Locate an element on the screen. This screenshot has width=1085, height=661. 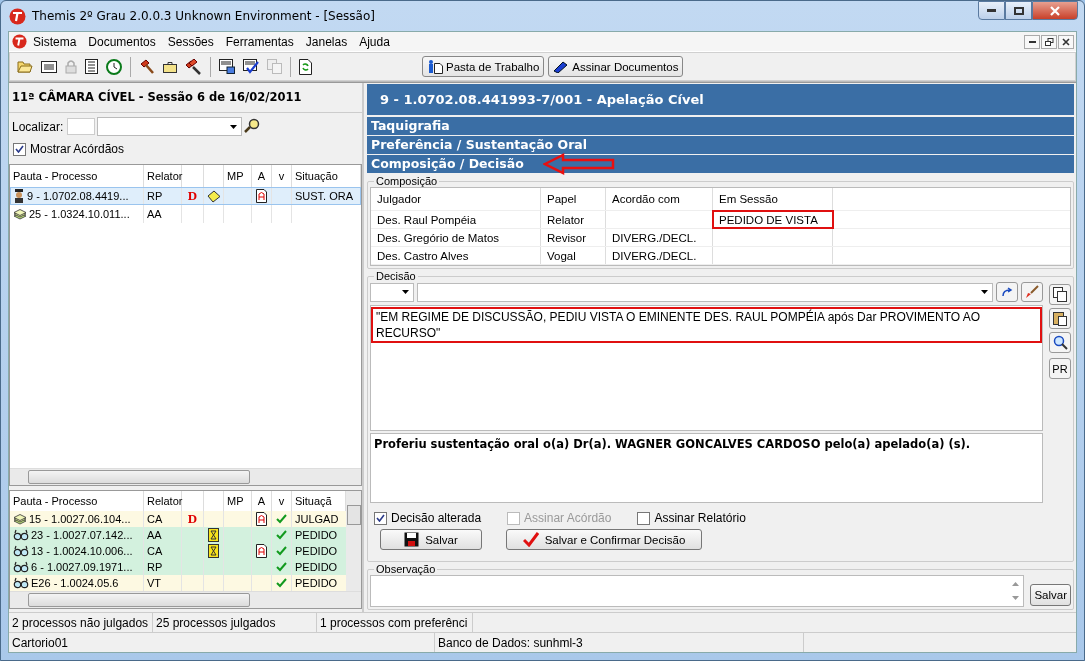
column-header: Acordão com is located at coordinates (659, 199).